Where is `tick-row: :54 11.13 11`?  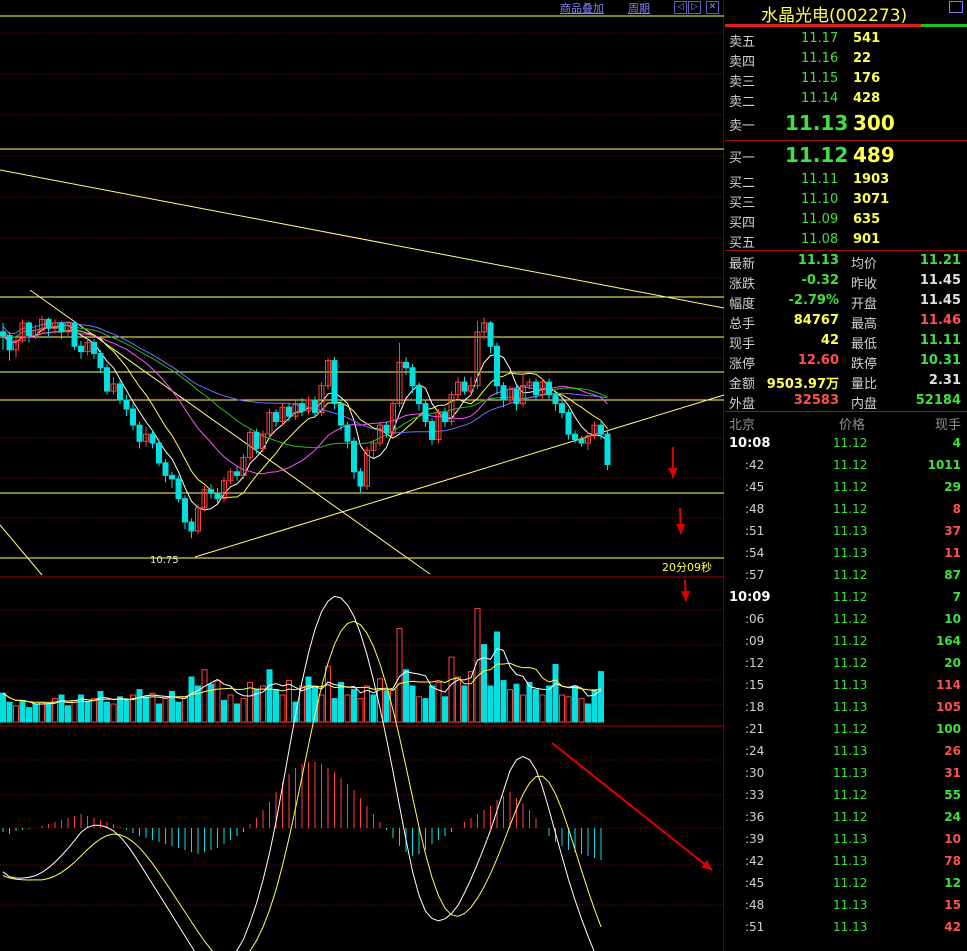
tick-row: :54 11.13 11 is located at coordinates (846, 554).